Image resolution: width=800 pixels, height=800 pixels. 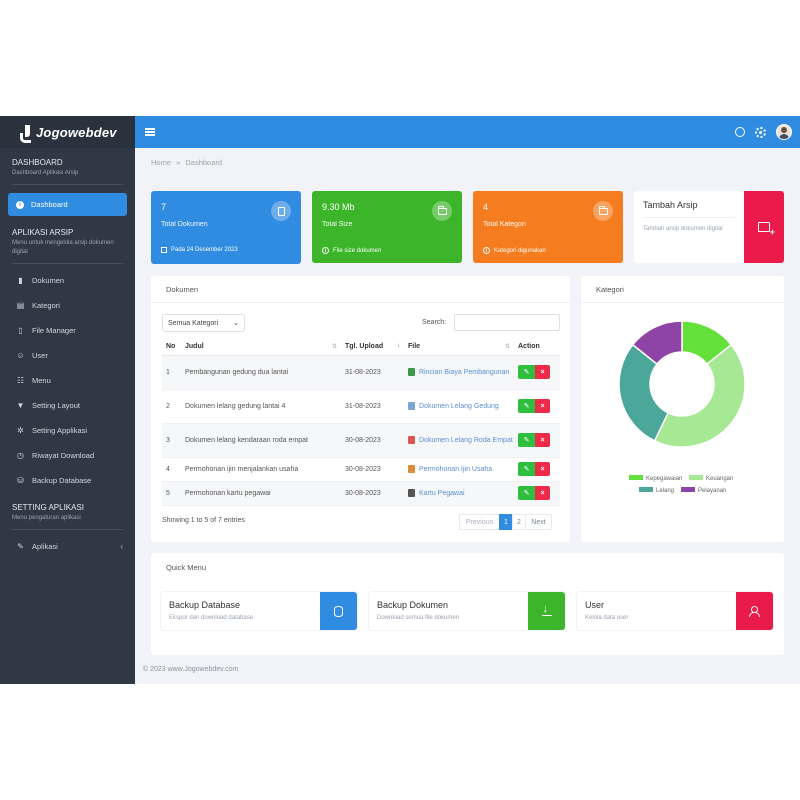 I want to click on pagination-previous: Previous, so click(x=479, y=522).